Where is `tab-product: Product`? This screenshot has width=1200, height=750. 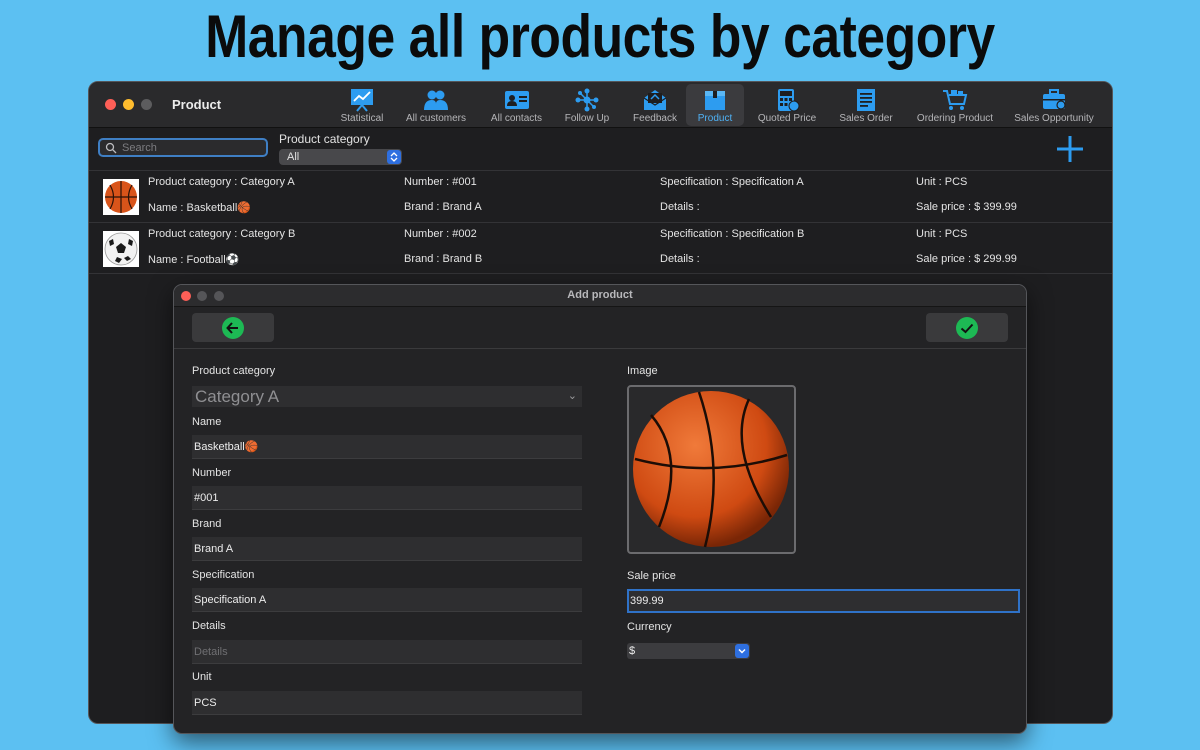
tab-product: Product is located at coordinates (715, 105).